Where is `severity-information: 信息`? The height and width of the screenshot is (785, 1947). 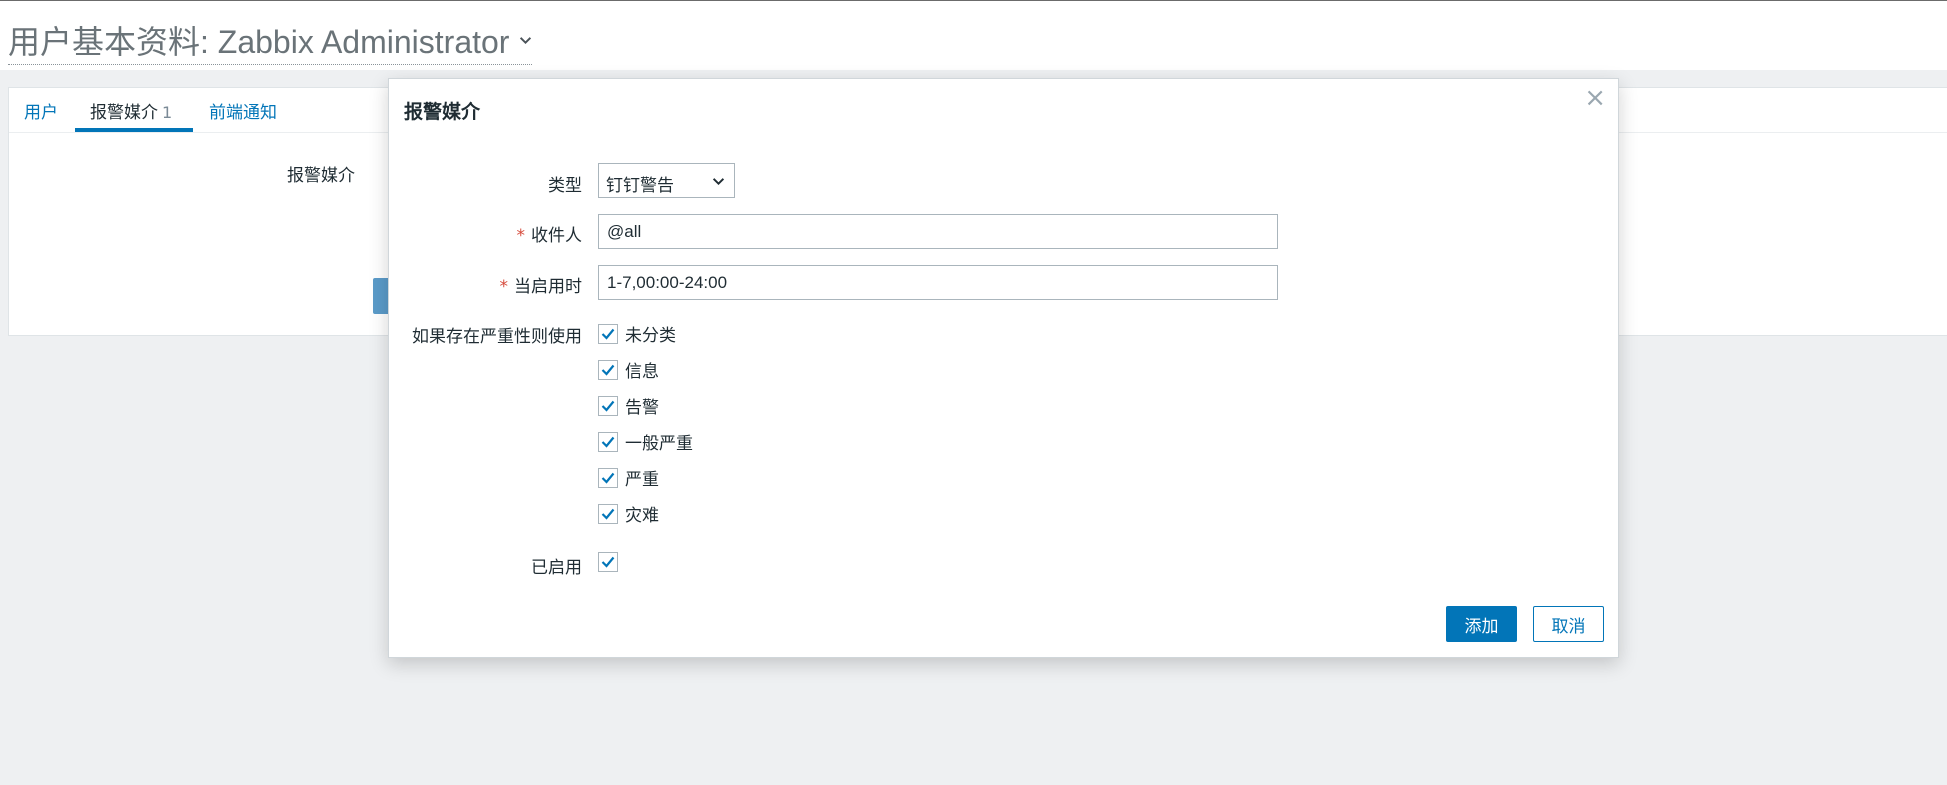 severity-information: 信息 is located at coordinates (628, 369).